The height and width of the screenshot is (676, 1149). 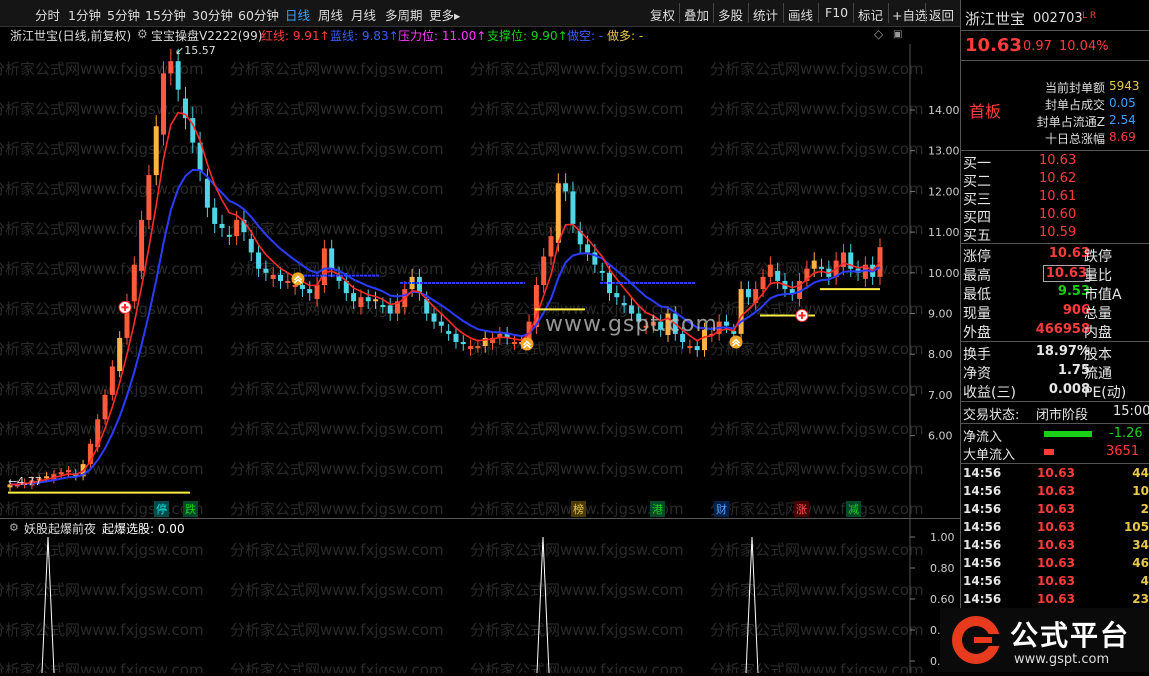 What do you see at coordinates (123, 14) in the screenshot?
I see `tab-5min: 5分钟` at bounding box center [123, 14].